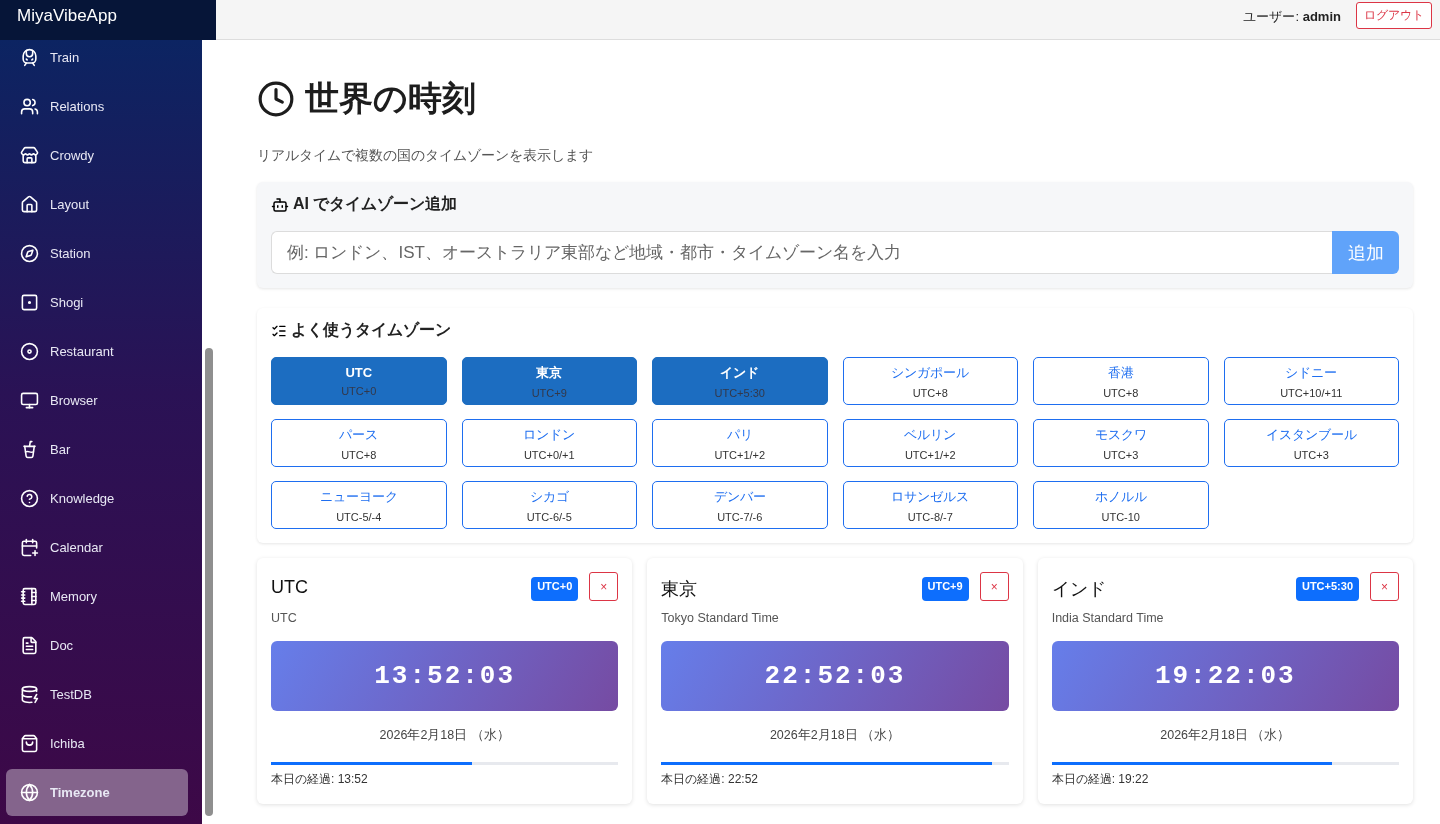 Image resolution: width=1440 pixels, height=824 pixels. I want to click on clock-name: インド, so click(1078, 589).